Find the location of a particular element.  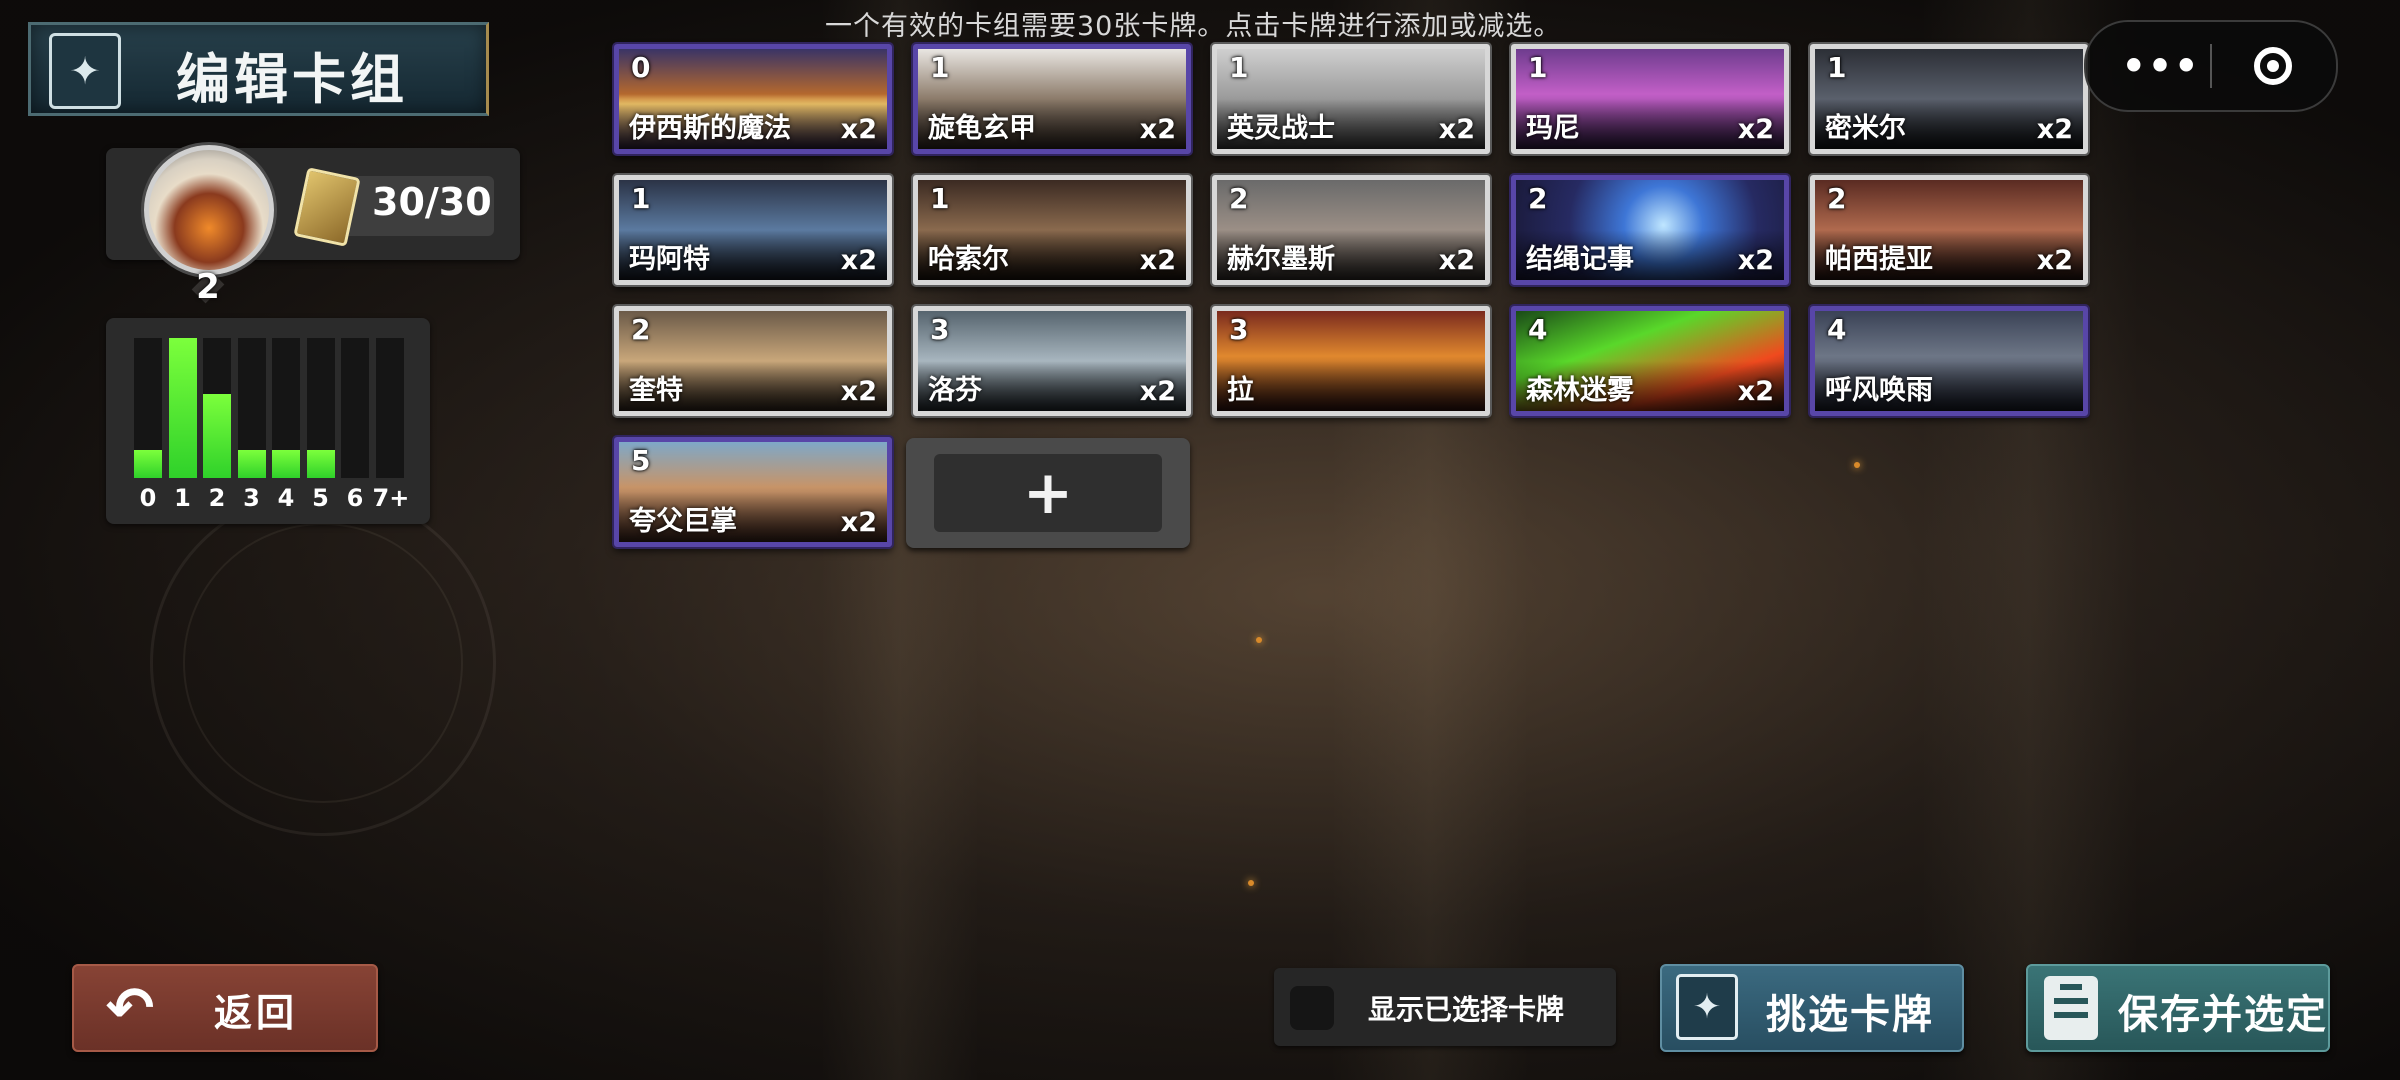

card-name: 英灵战士 is located at coordinates (1281, 128).